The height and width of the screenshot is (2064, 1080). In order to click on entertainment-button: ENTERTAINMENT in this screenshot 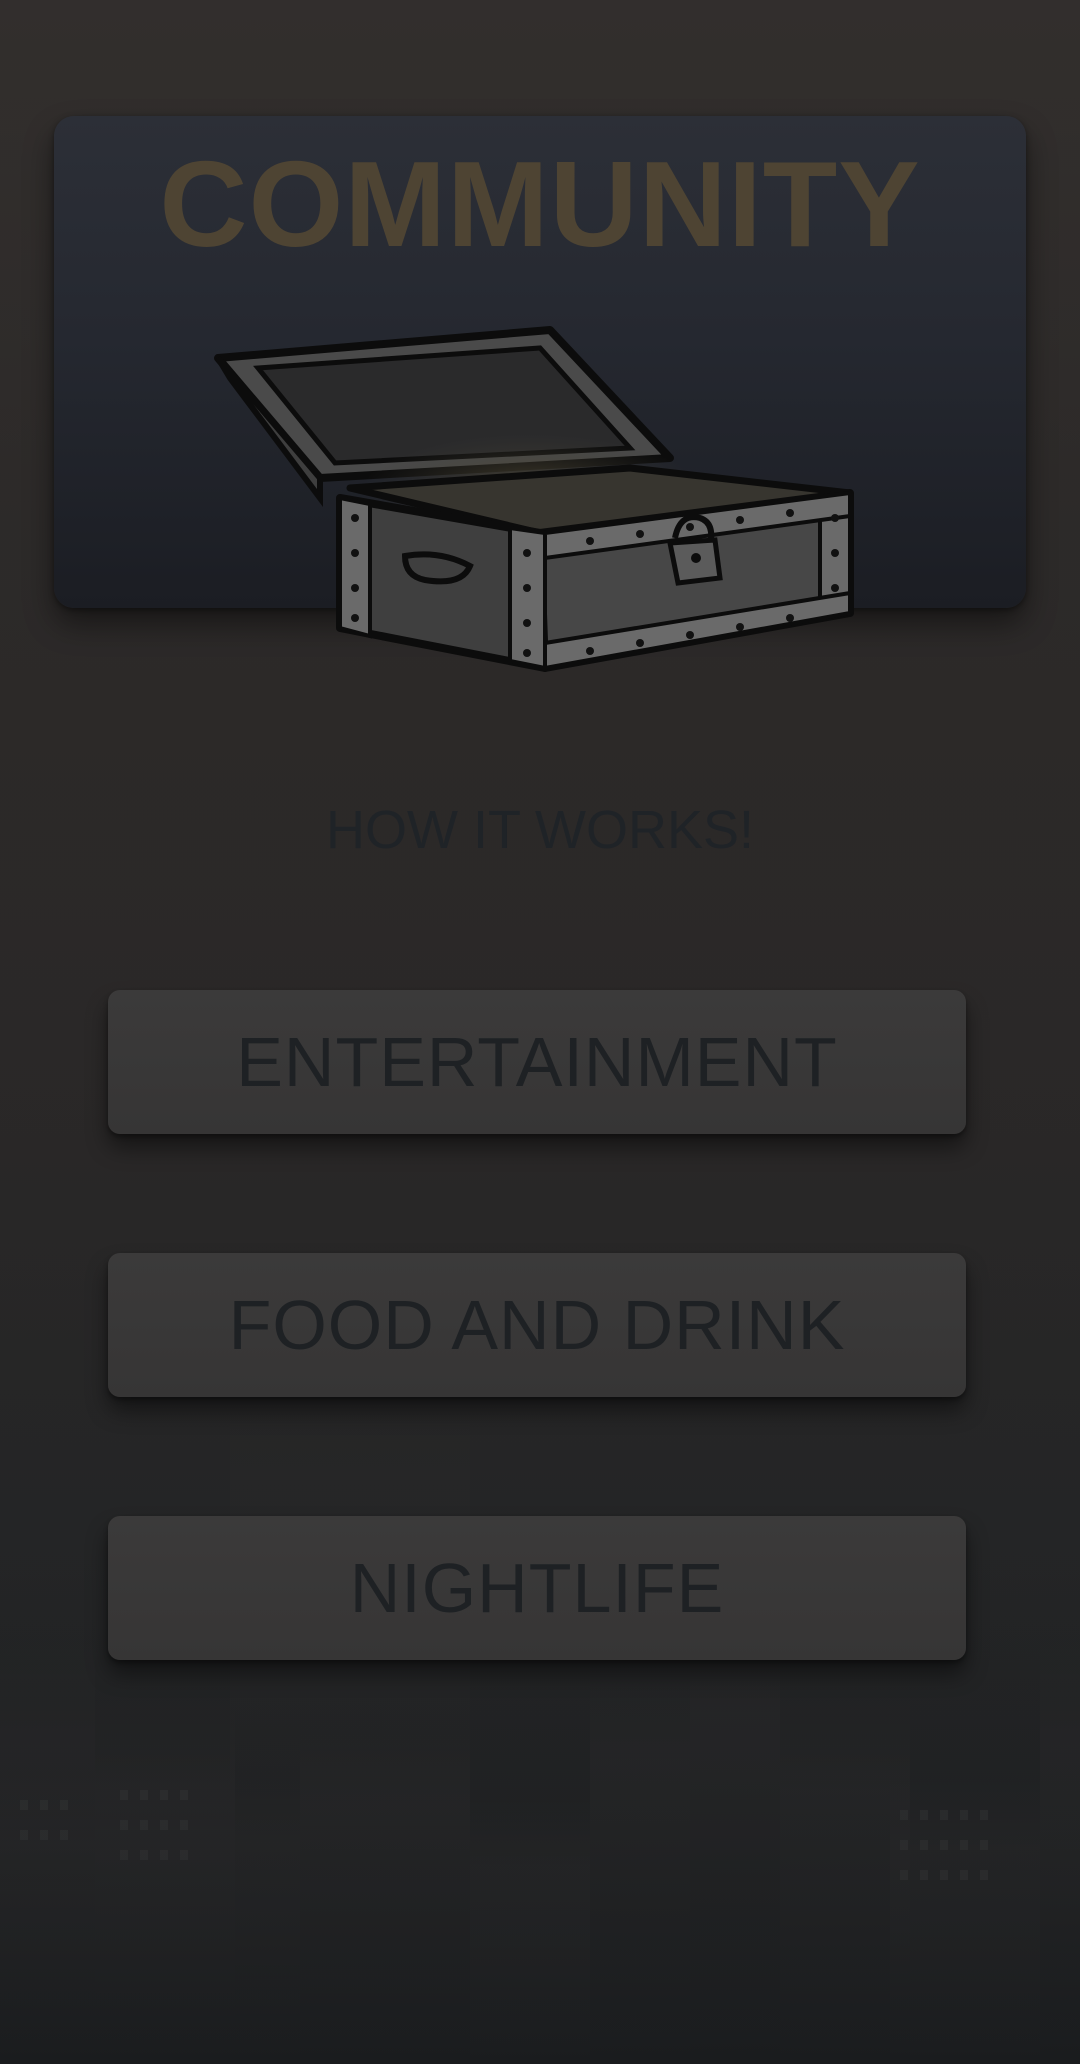, I will do `click(537, 1062)`.